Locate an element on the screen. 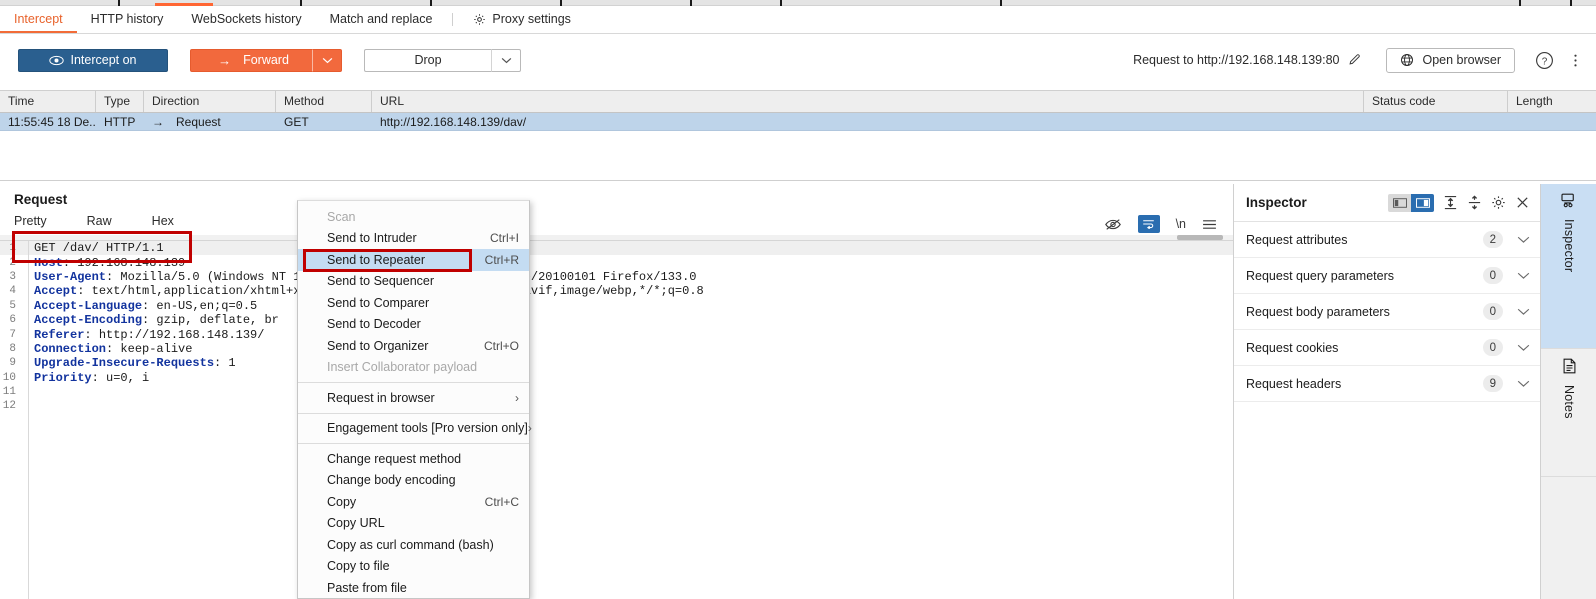  kebab-menu-icon is located at coordinates (1575, 60).